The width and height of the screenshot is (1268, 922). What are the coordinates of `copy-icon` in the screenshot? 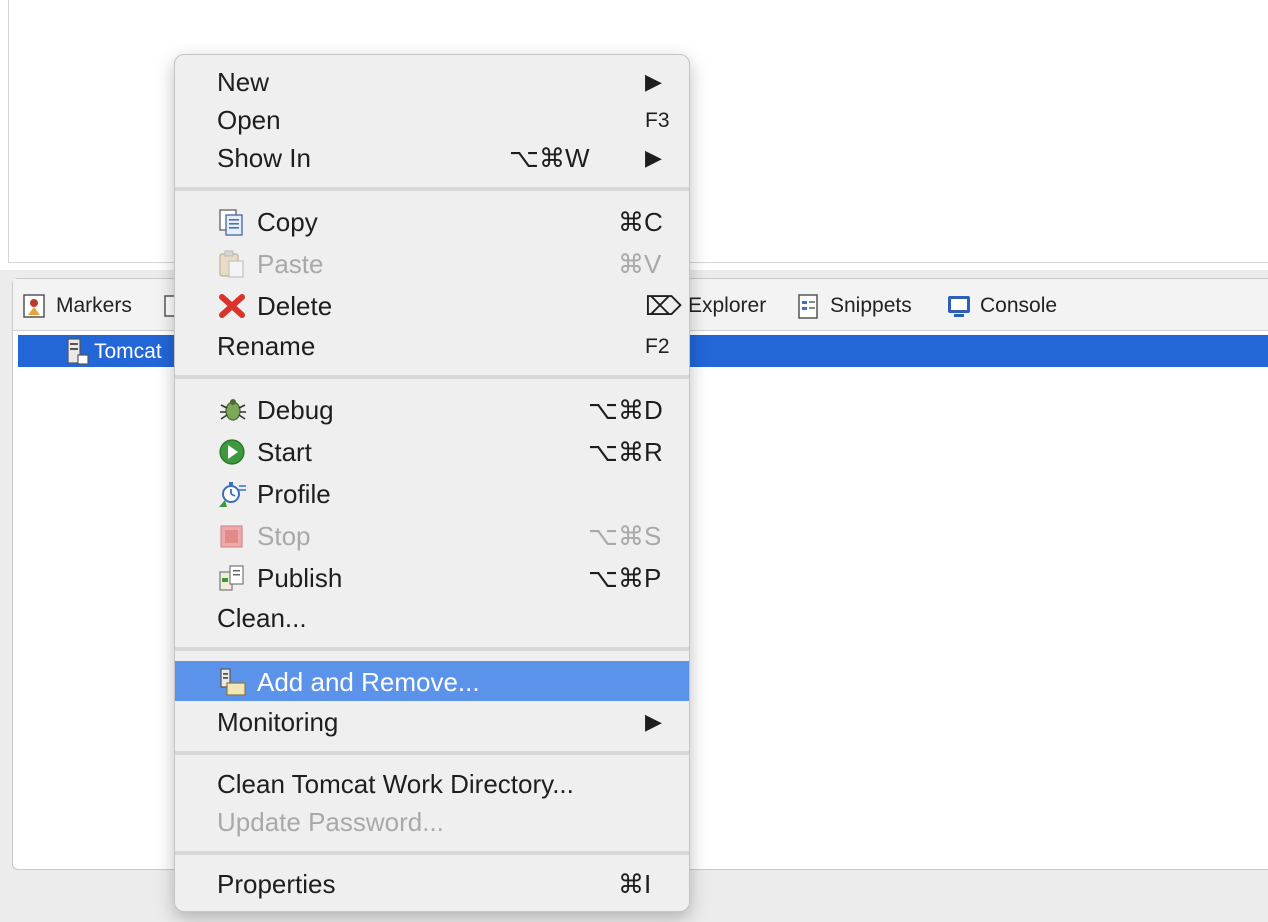 It's located at (232, 222).